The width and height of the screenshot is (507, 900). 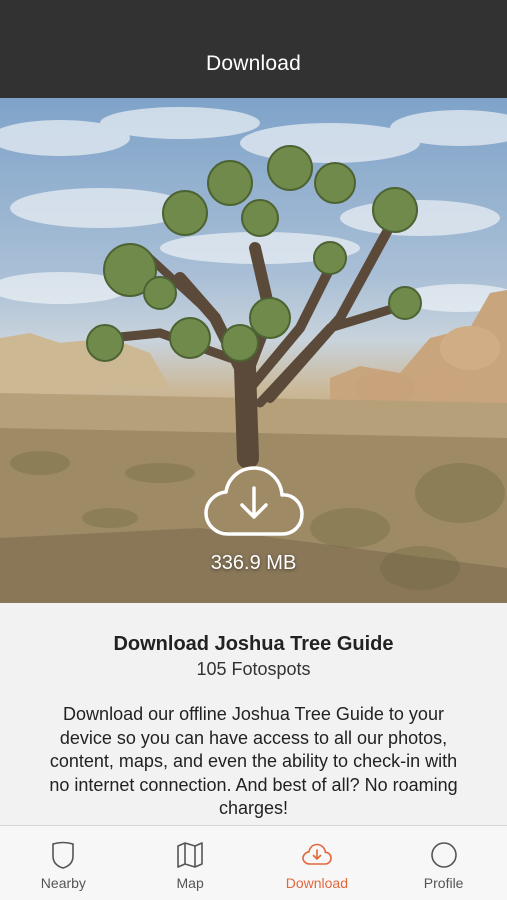 What do you see at coordinates (316, 883) in the screenshot?
I see `tab-download-label: Download` at bounding box center [316, 883].